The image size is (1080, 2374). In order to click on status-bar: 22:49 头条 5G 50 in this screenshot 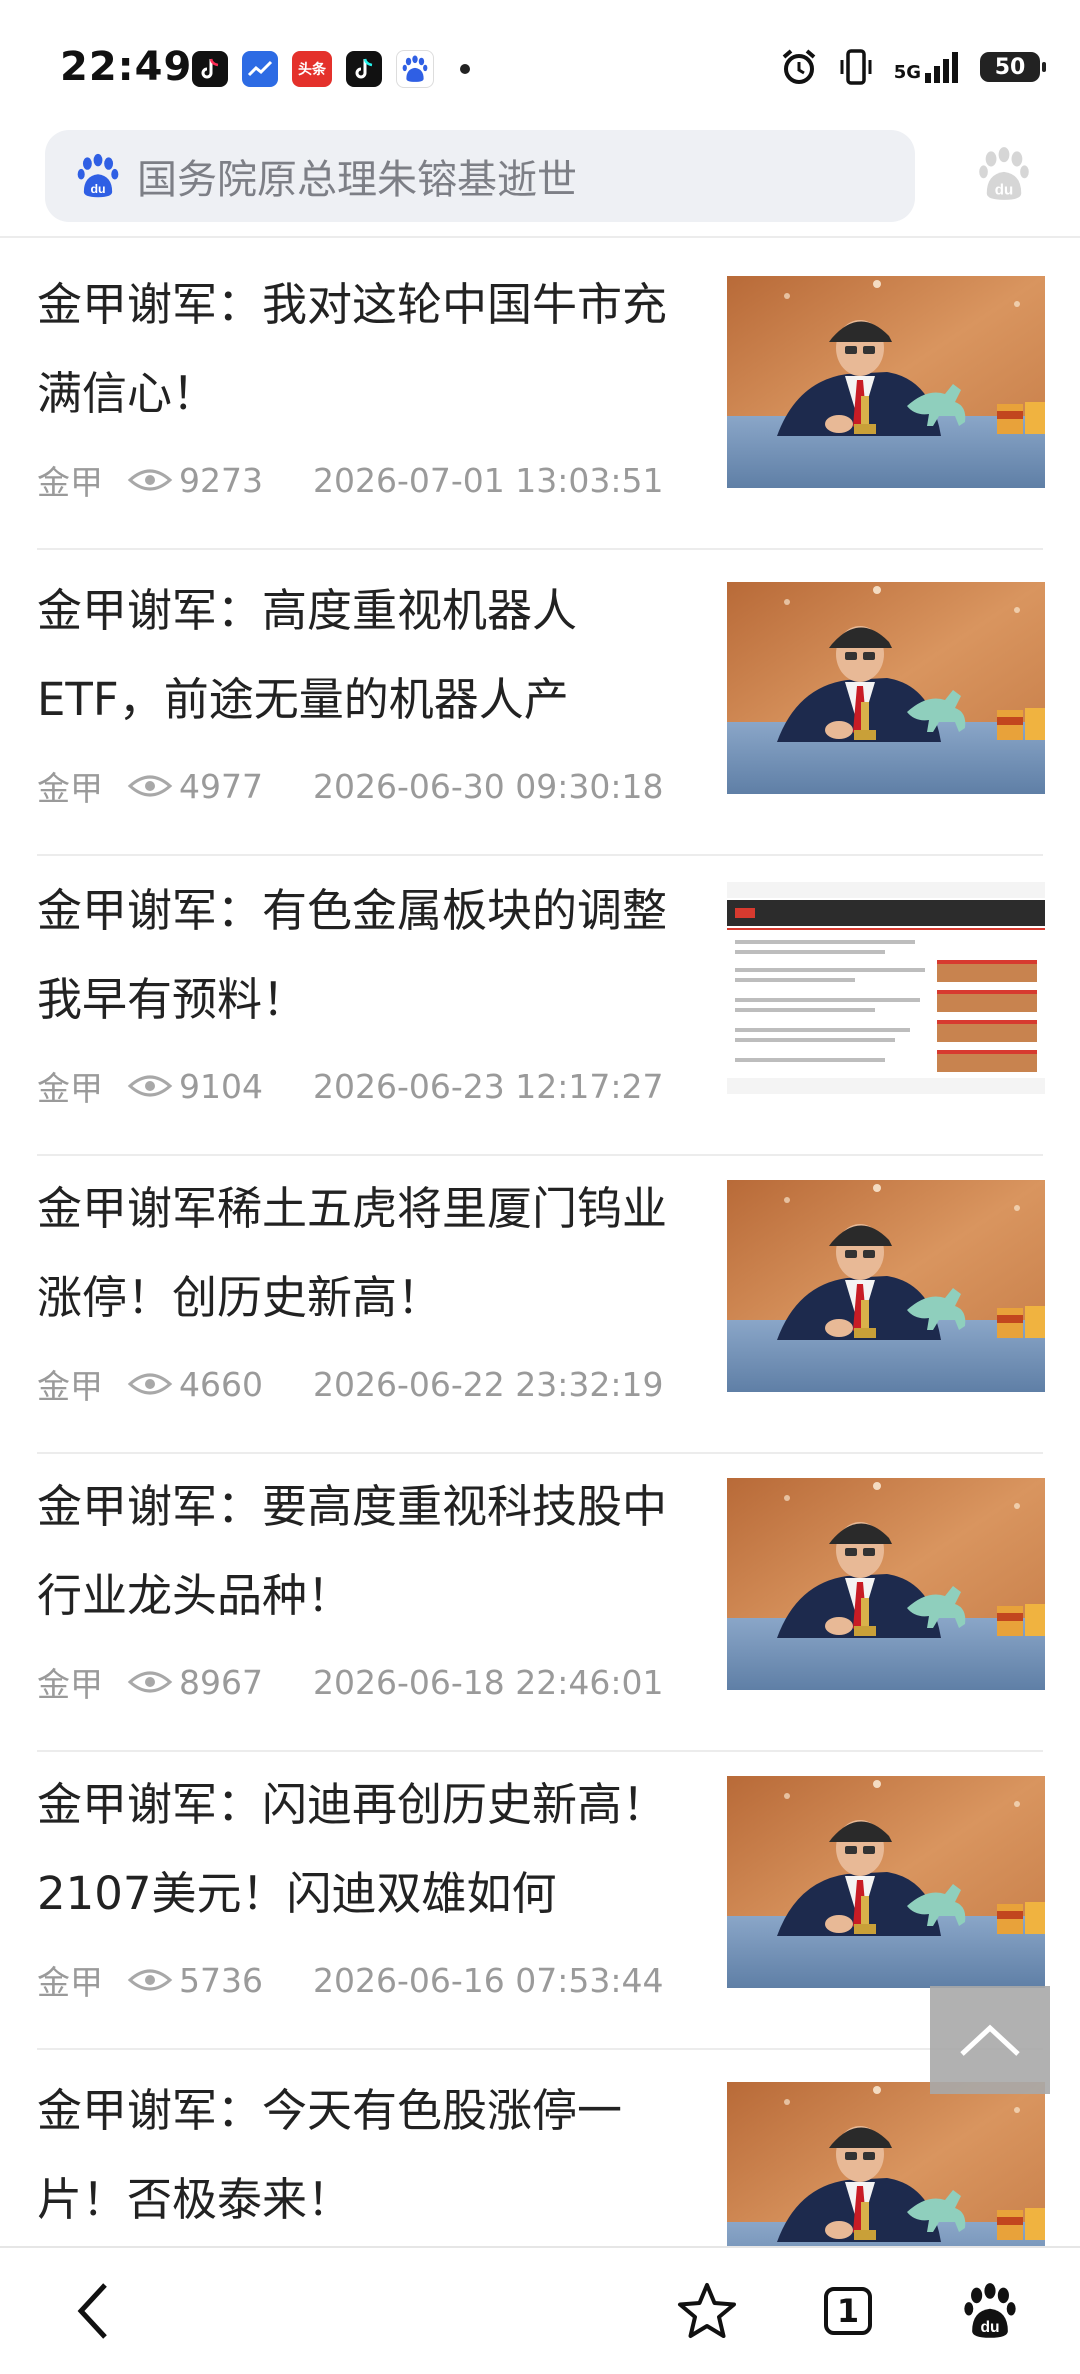, I will do `click(540, 65)`.